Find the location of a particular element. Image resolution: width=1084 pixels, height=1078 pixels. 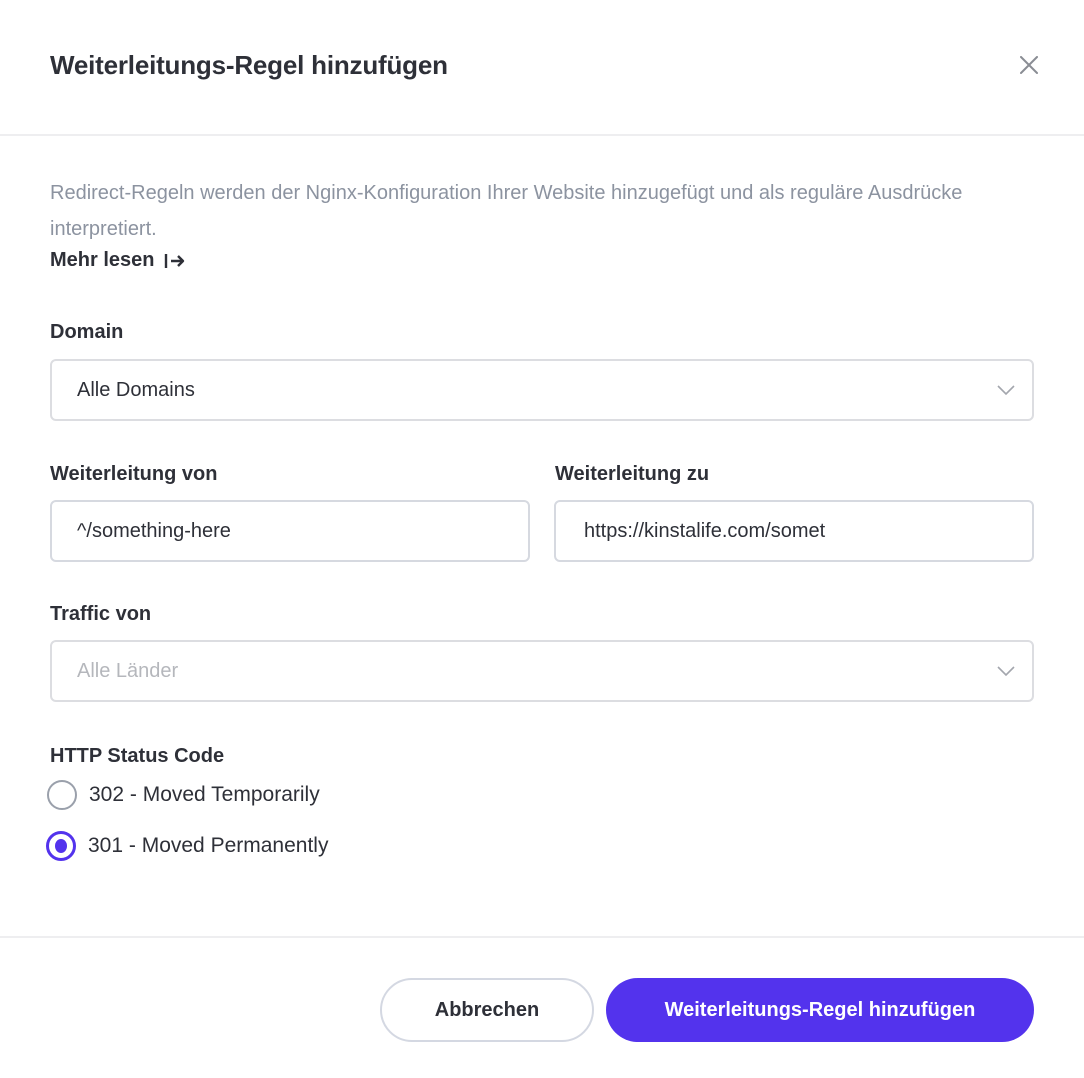

domain-select-value: Alle Domains is located at coordinates (136, 389).